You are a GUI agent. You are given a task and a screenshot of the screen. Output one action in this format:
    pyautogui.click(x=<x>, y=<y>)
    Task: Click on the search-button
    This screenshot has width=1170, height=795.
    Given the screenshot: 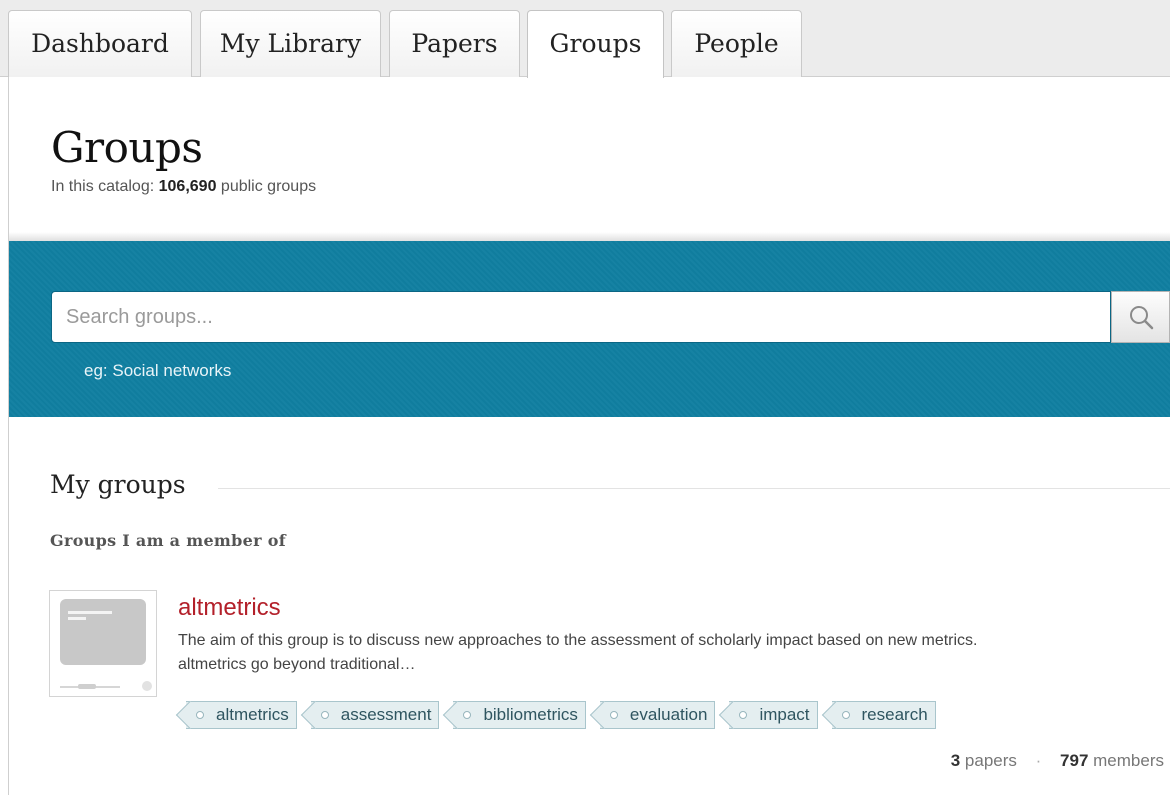 What is the action you would take?
    pyautogui.click(x=1140, y=317)
    